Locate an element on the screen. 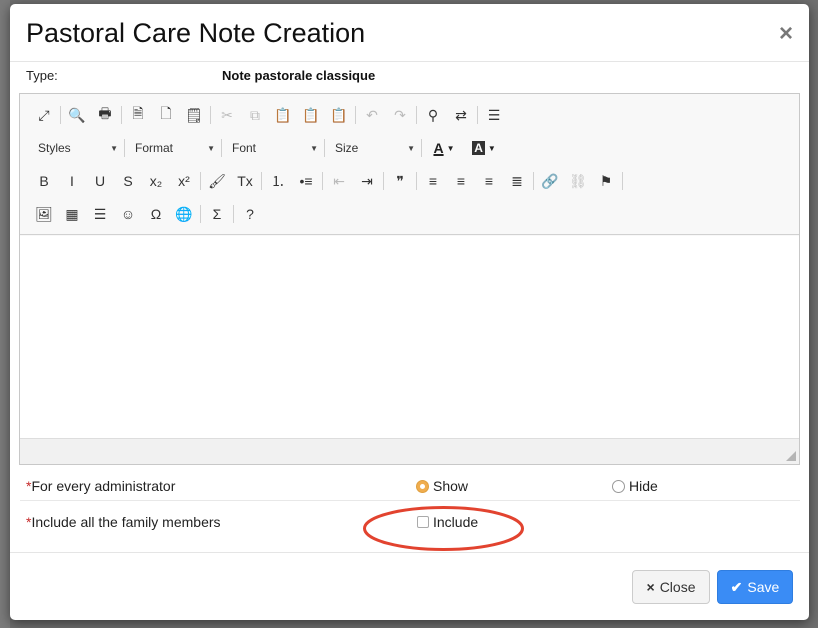 This screenshot has width=818, height=628. family-members-label-text: Include all the family members is located at coordinates (126, 522).